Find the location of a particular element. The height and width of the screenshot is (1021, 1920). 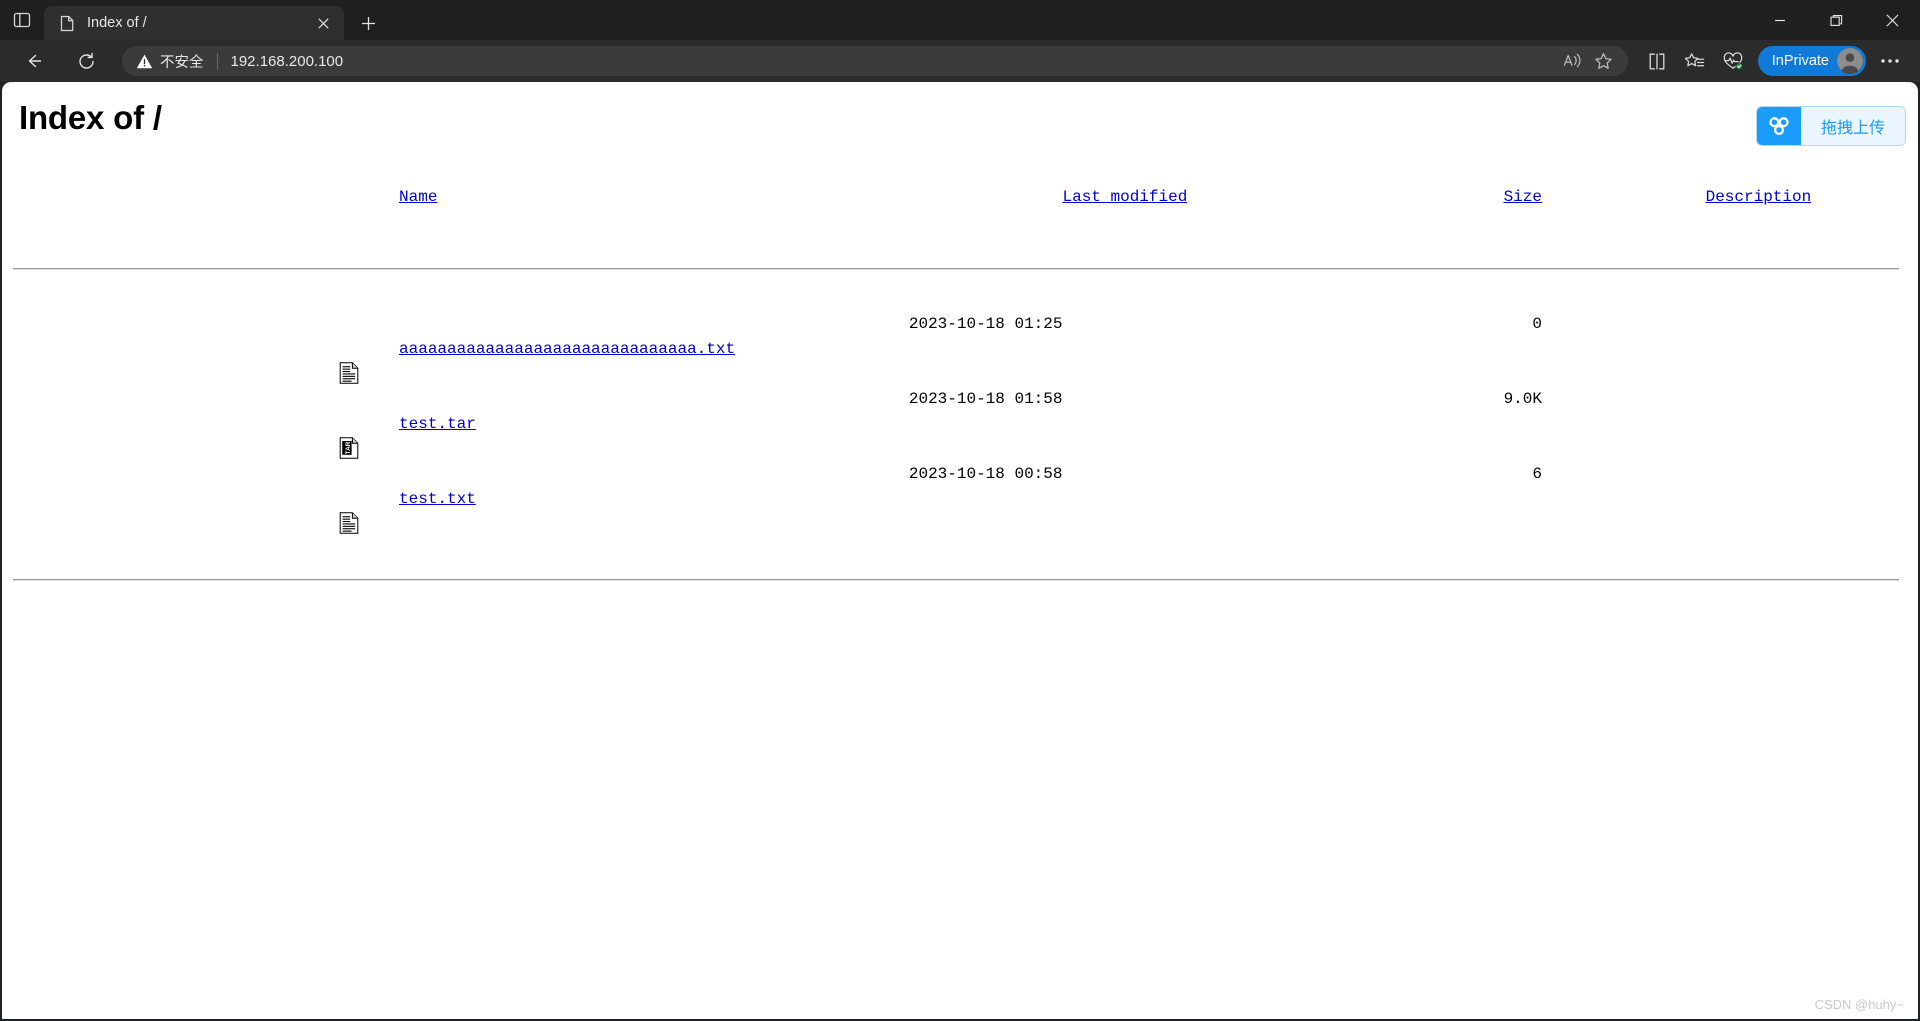

plus-icon is located at coordinates (368, 23).